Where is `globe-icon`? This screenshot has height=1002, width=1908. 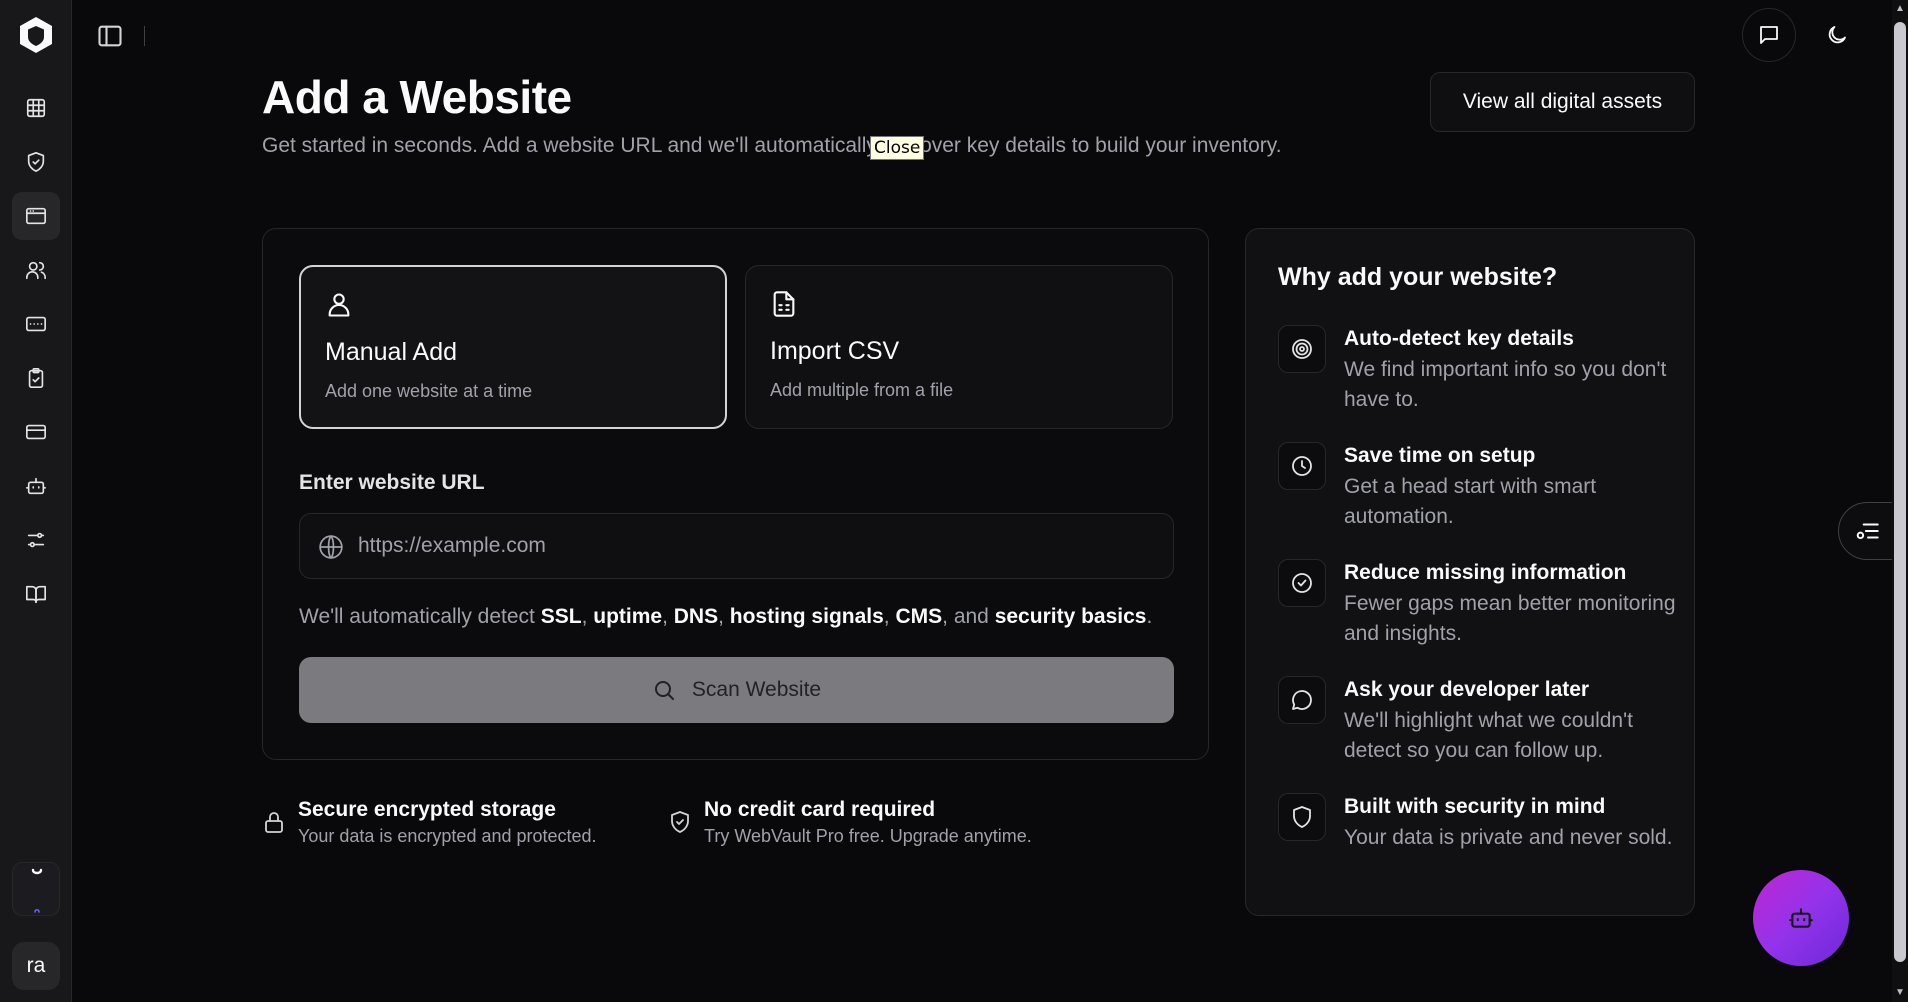 globe-icon is located at coordinates (331, 547).